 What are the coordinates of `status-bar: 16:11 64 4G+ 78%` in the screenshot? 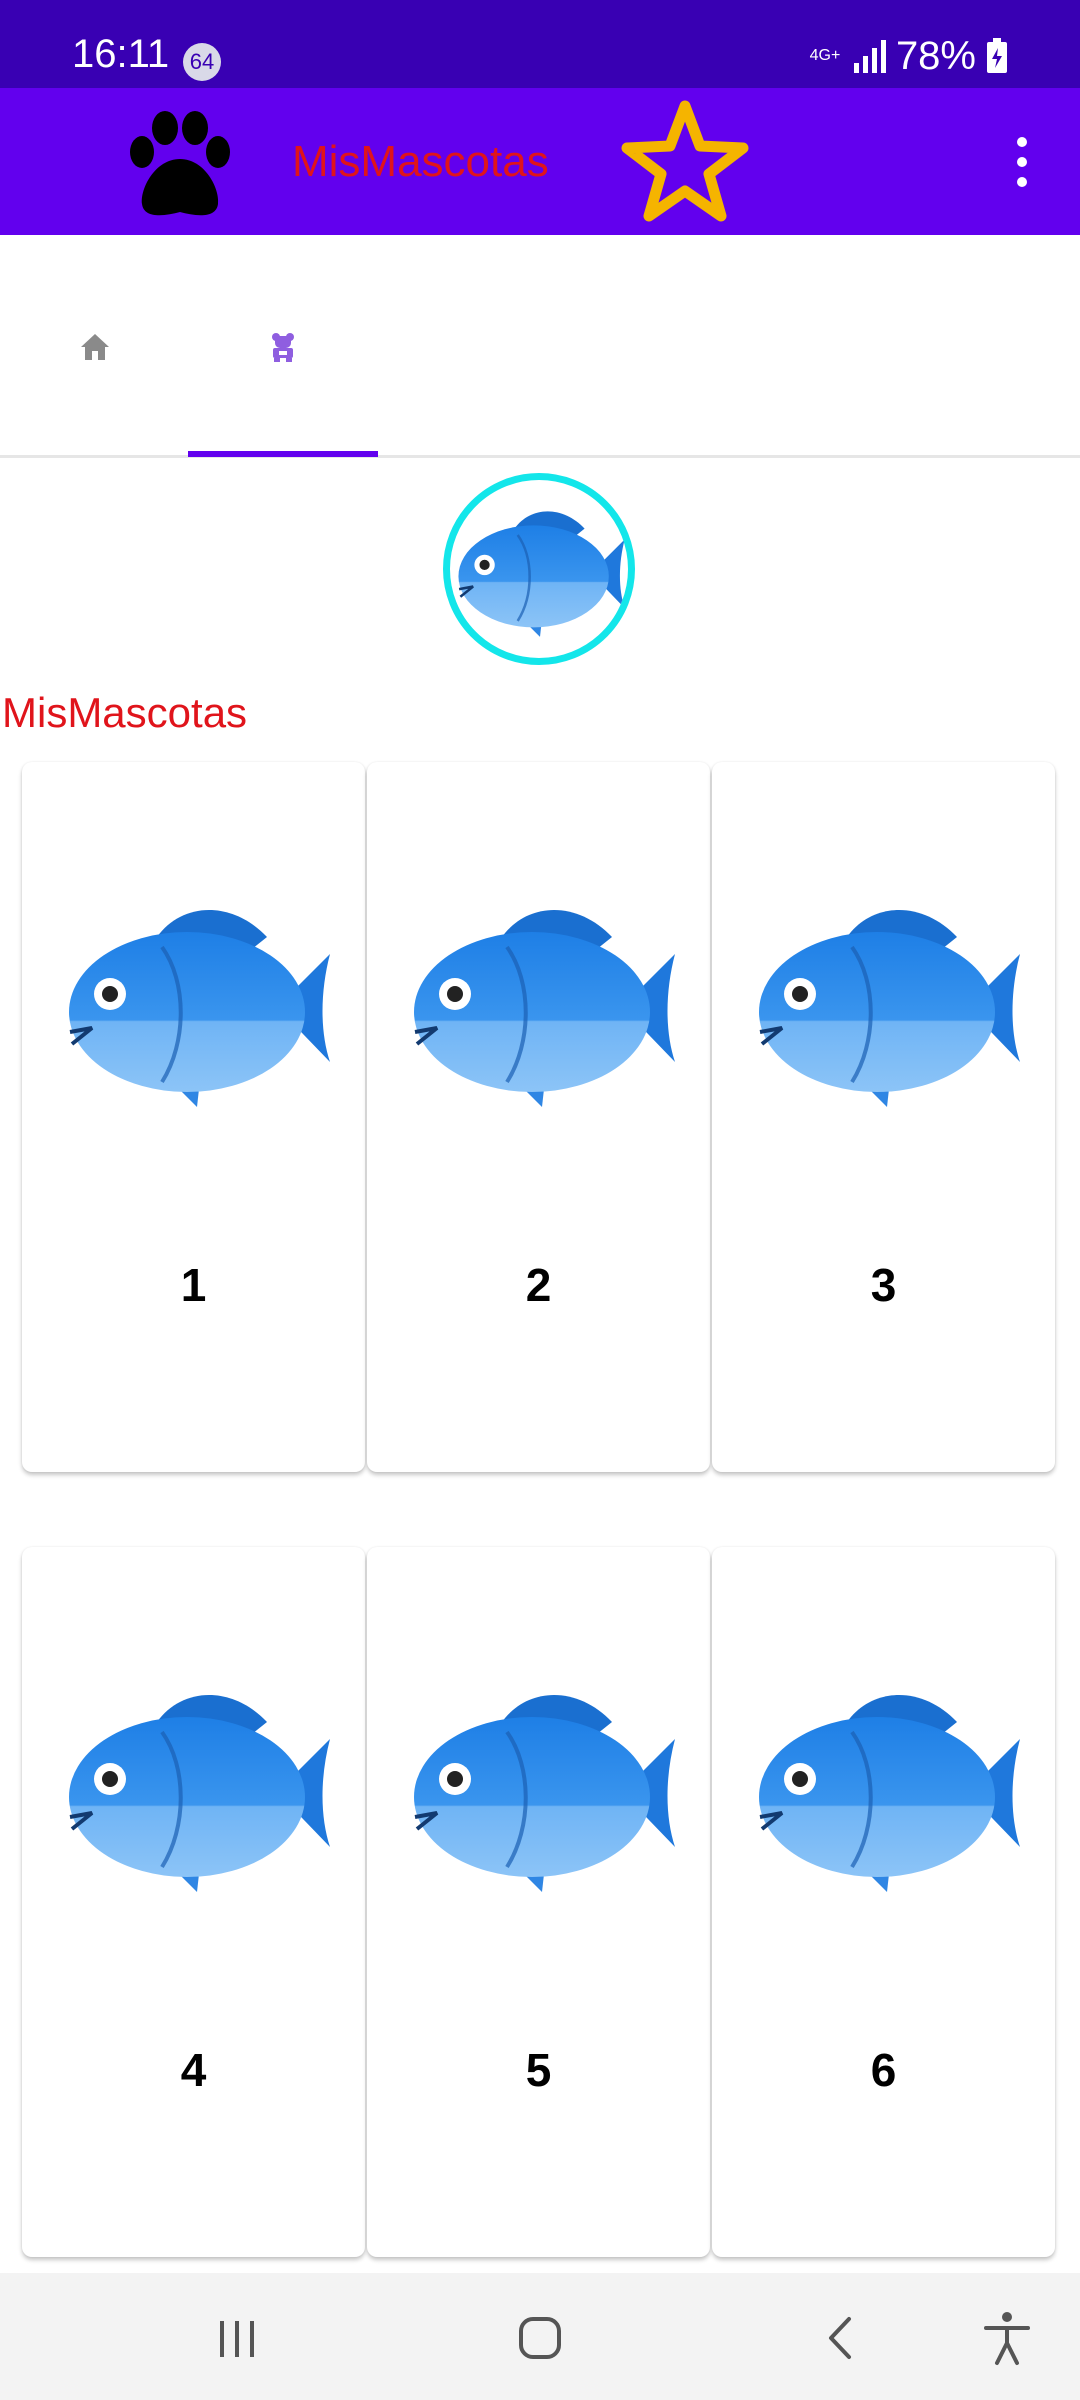 It's located at (540, 44).